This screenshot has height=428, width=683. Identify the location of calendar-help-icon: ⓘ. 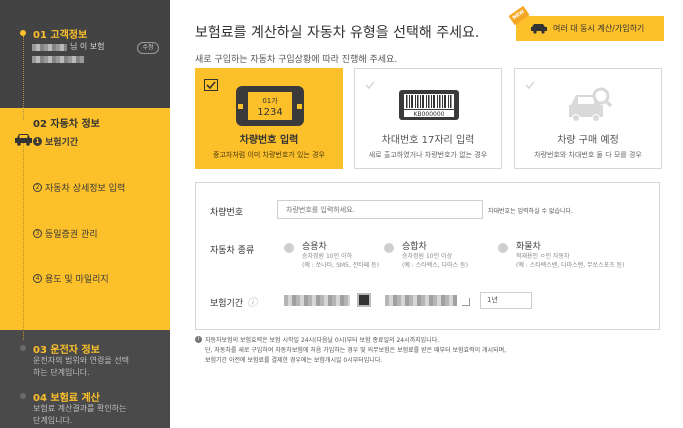
(252, 301).